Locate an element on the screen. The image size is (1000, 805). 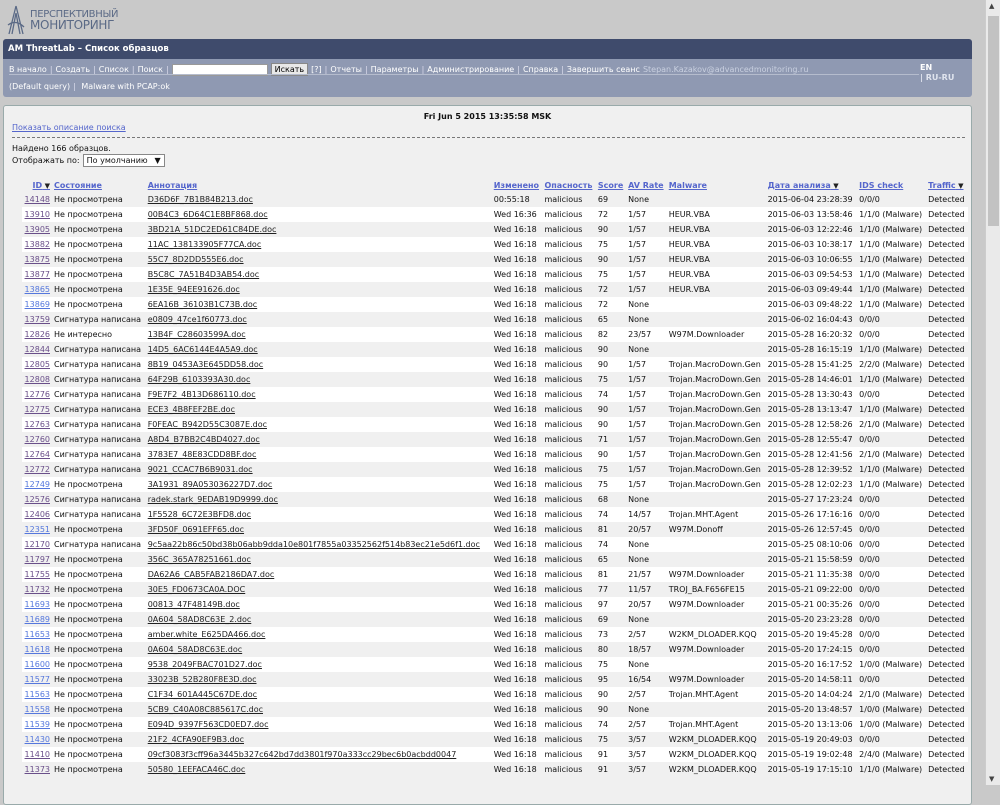
nav-create: Создать is located at coordinates (73, 69).